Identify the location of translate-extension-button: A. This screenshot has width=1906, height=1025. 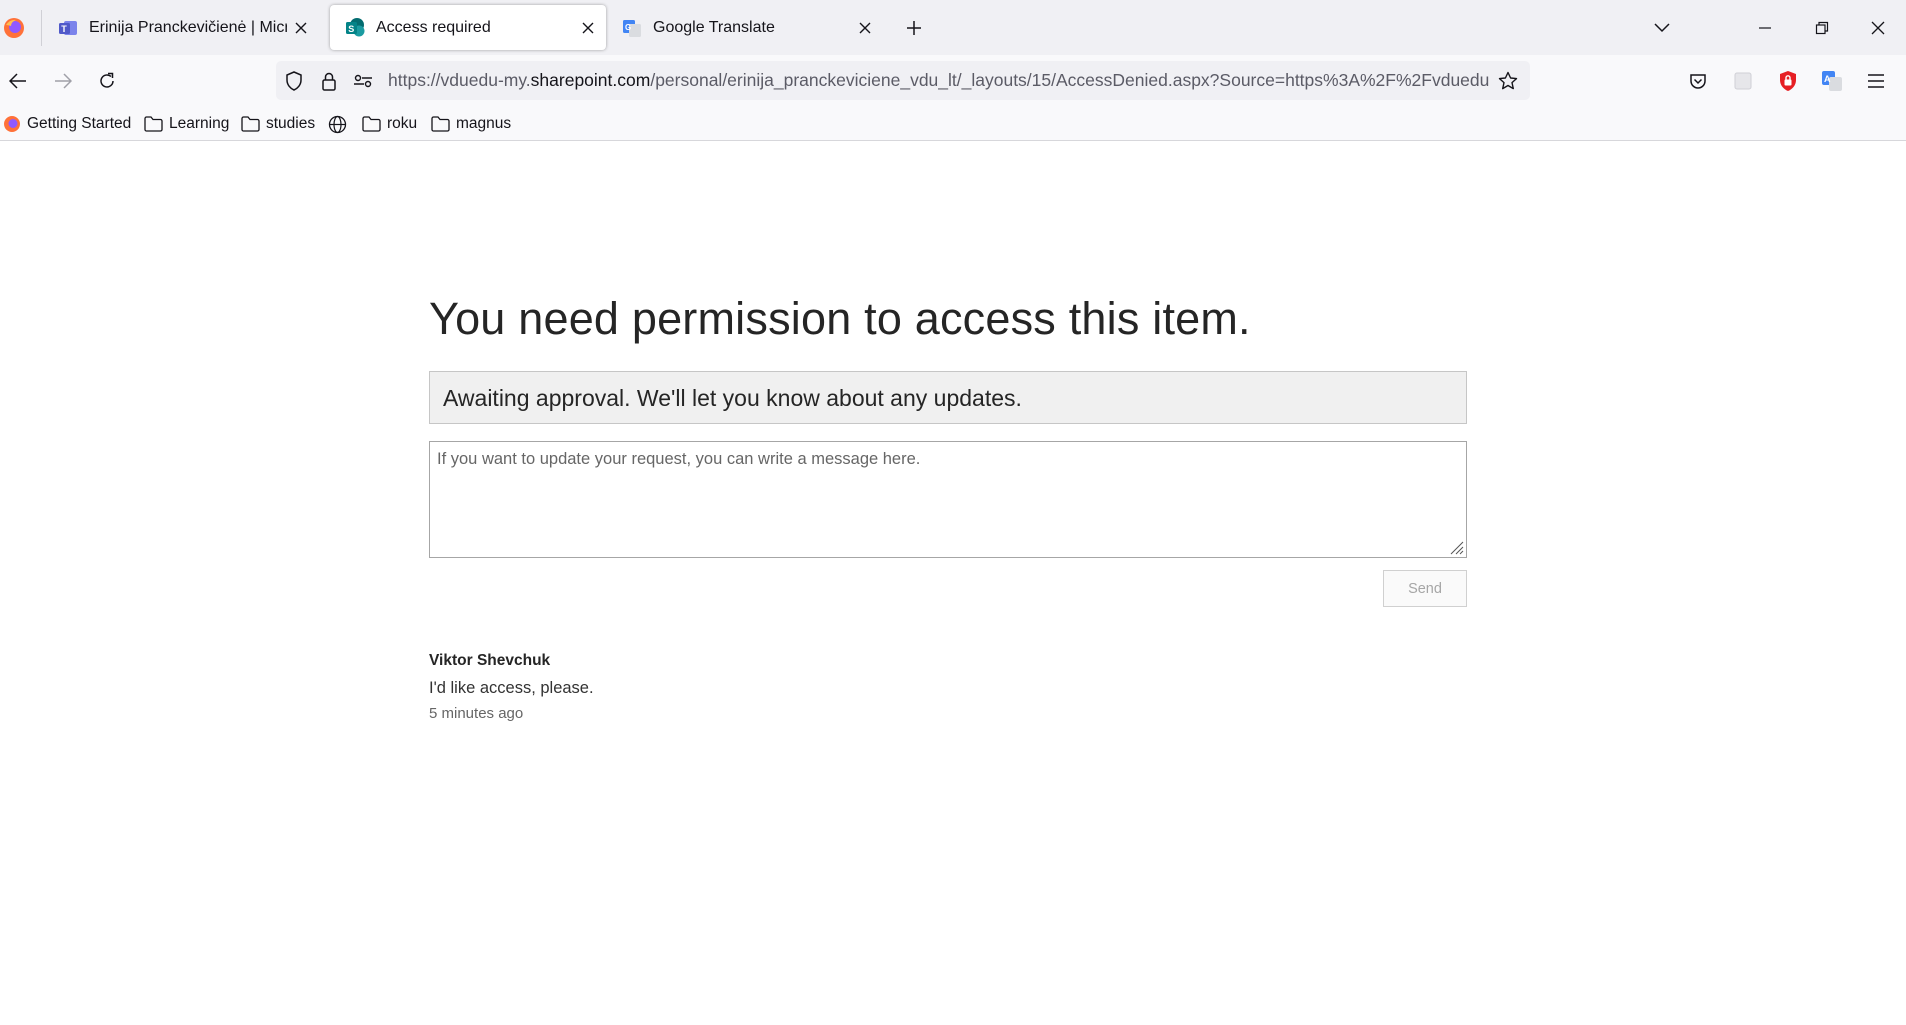
(1832, 81).